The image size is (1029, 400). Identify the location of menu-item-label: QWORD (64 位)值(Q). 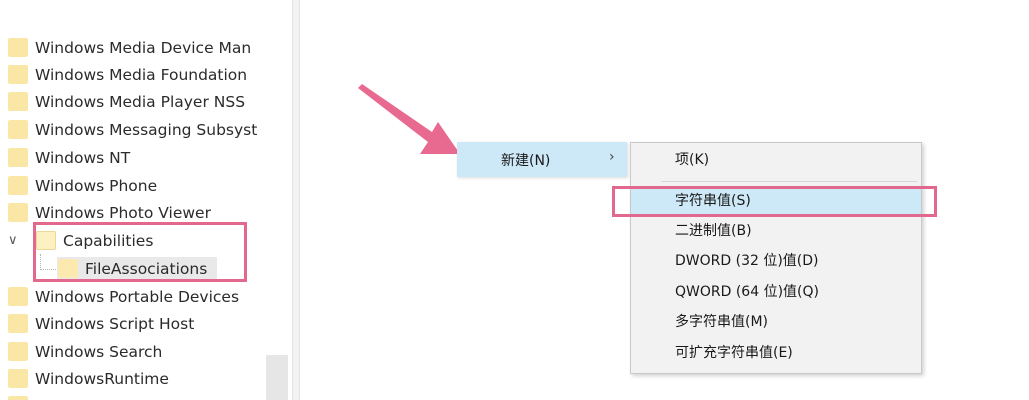
(747, 292).